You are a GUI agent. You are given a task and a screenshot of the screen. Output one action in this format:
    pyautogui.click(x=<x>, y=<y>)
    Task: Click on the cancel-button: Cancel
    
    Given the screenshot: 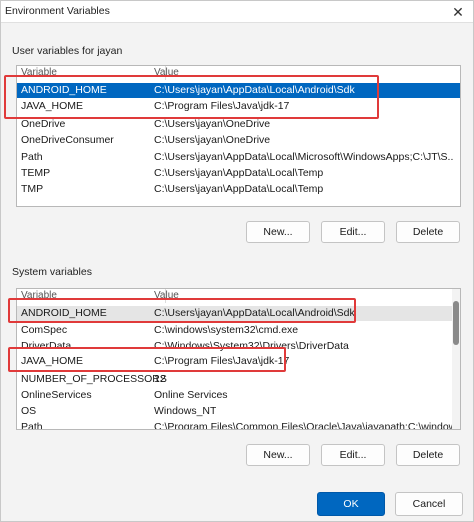 What is the action you would take?
    pyautogui.click(x=429, y=504)
    